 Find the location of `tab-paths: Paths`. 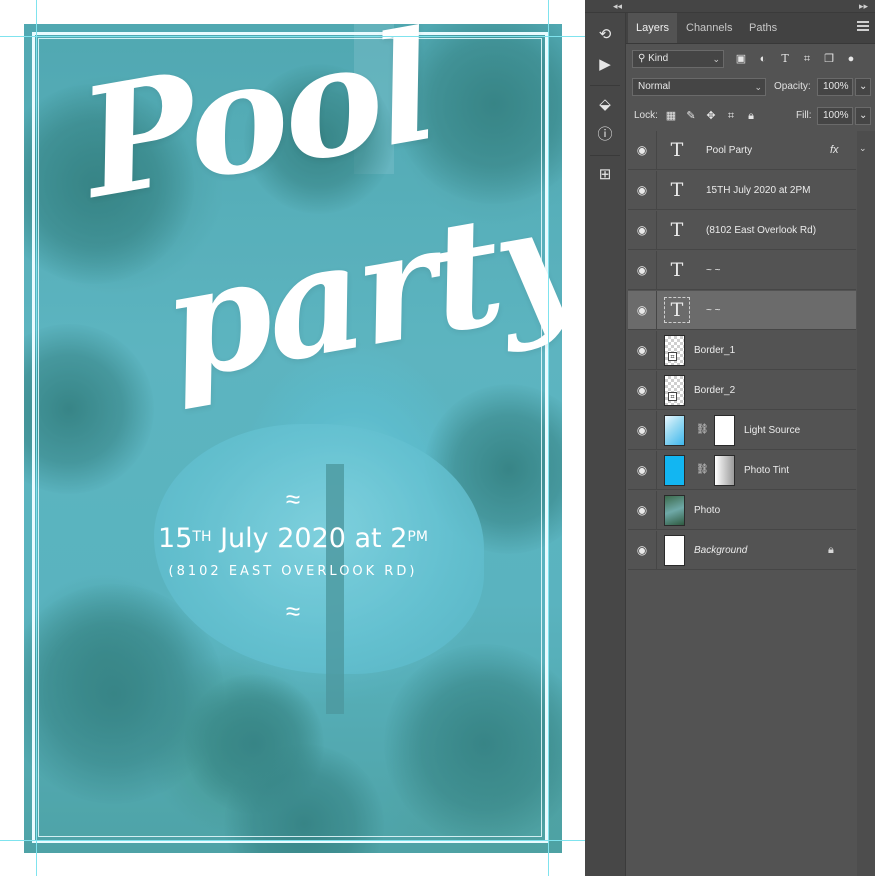

tab-paths: Paths is located at coordinates (763, 28).